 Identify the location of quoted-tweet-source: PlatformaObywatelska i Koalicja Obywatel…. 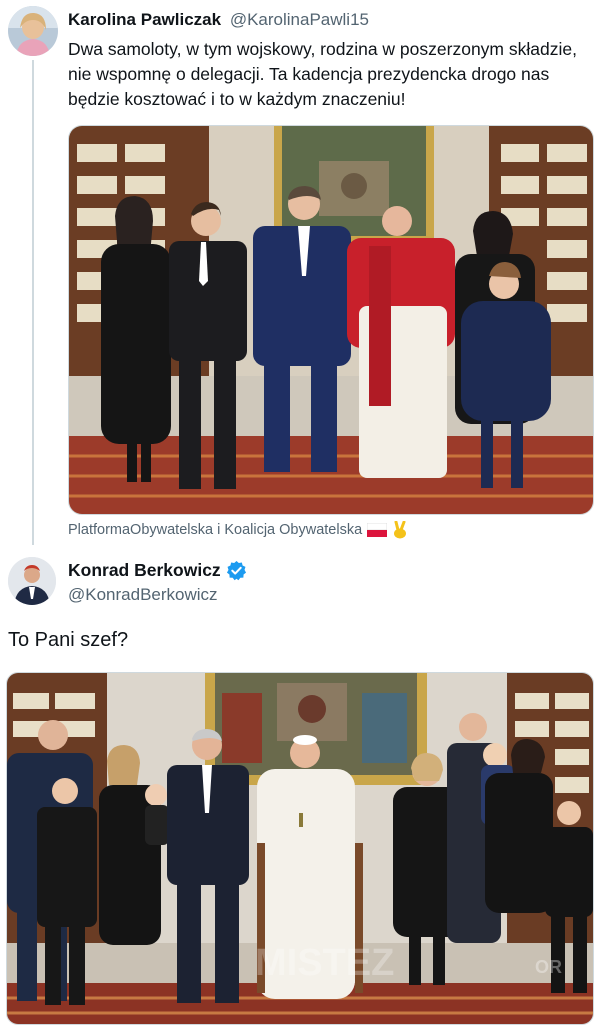
(238, 530).